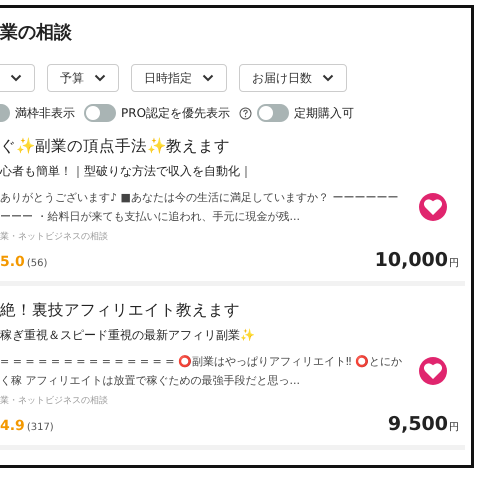 The height and width of the screenshot is (480, 480). What do you see at coordinates (40, 427) in the screenshot?
I see `review-count: (317)` at bounding box center [40, 427].